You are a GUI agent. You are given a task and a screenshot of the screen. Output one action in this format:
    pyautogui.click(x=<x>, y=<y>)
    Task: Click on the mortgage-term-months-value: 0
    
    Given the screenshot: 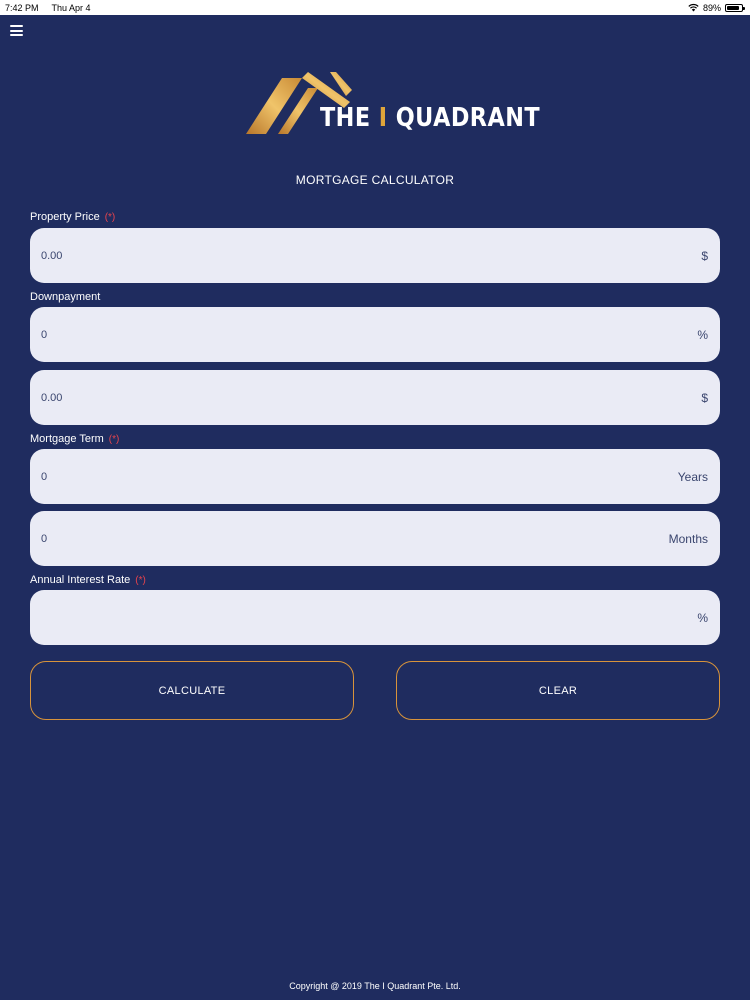 What is the action you would take?
    pyautogui.click(x=44, y=538)
    